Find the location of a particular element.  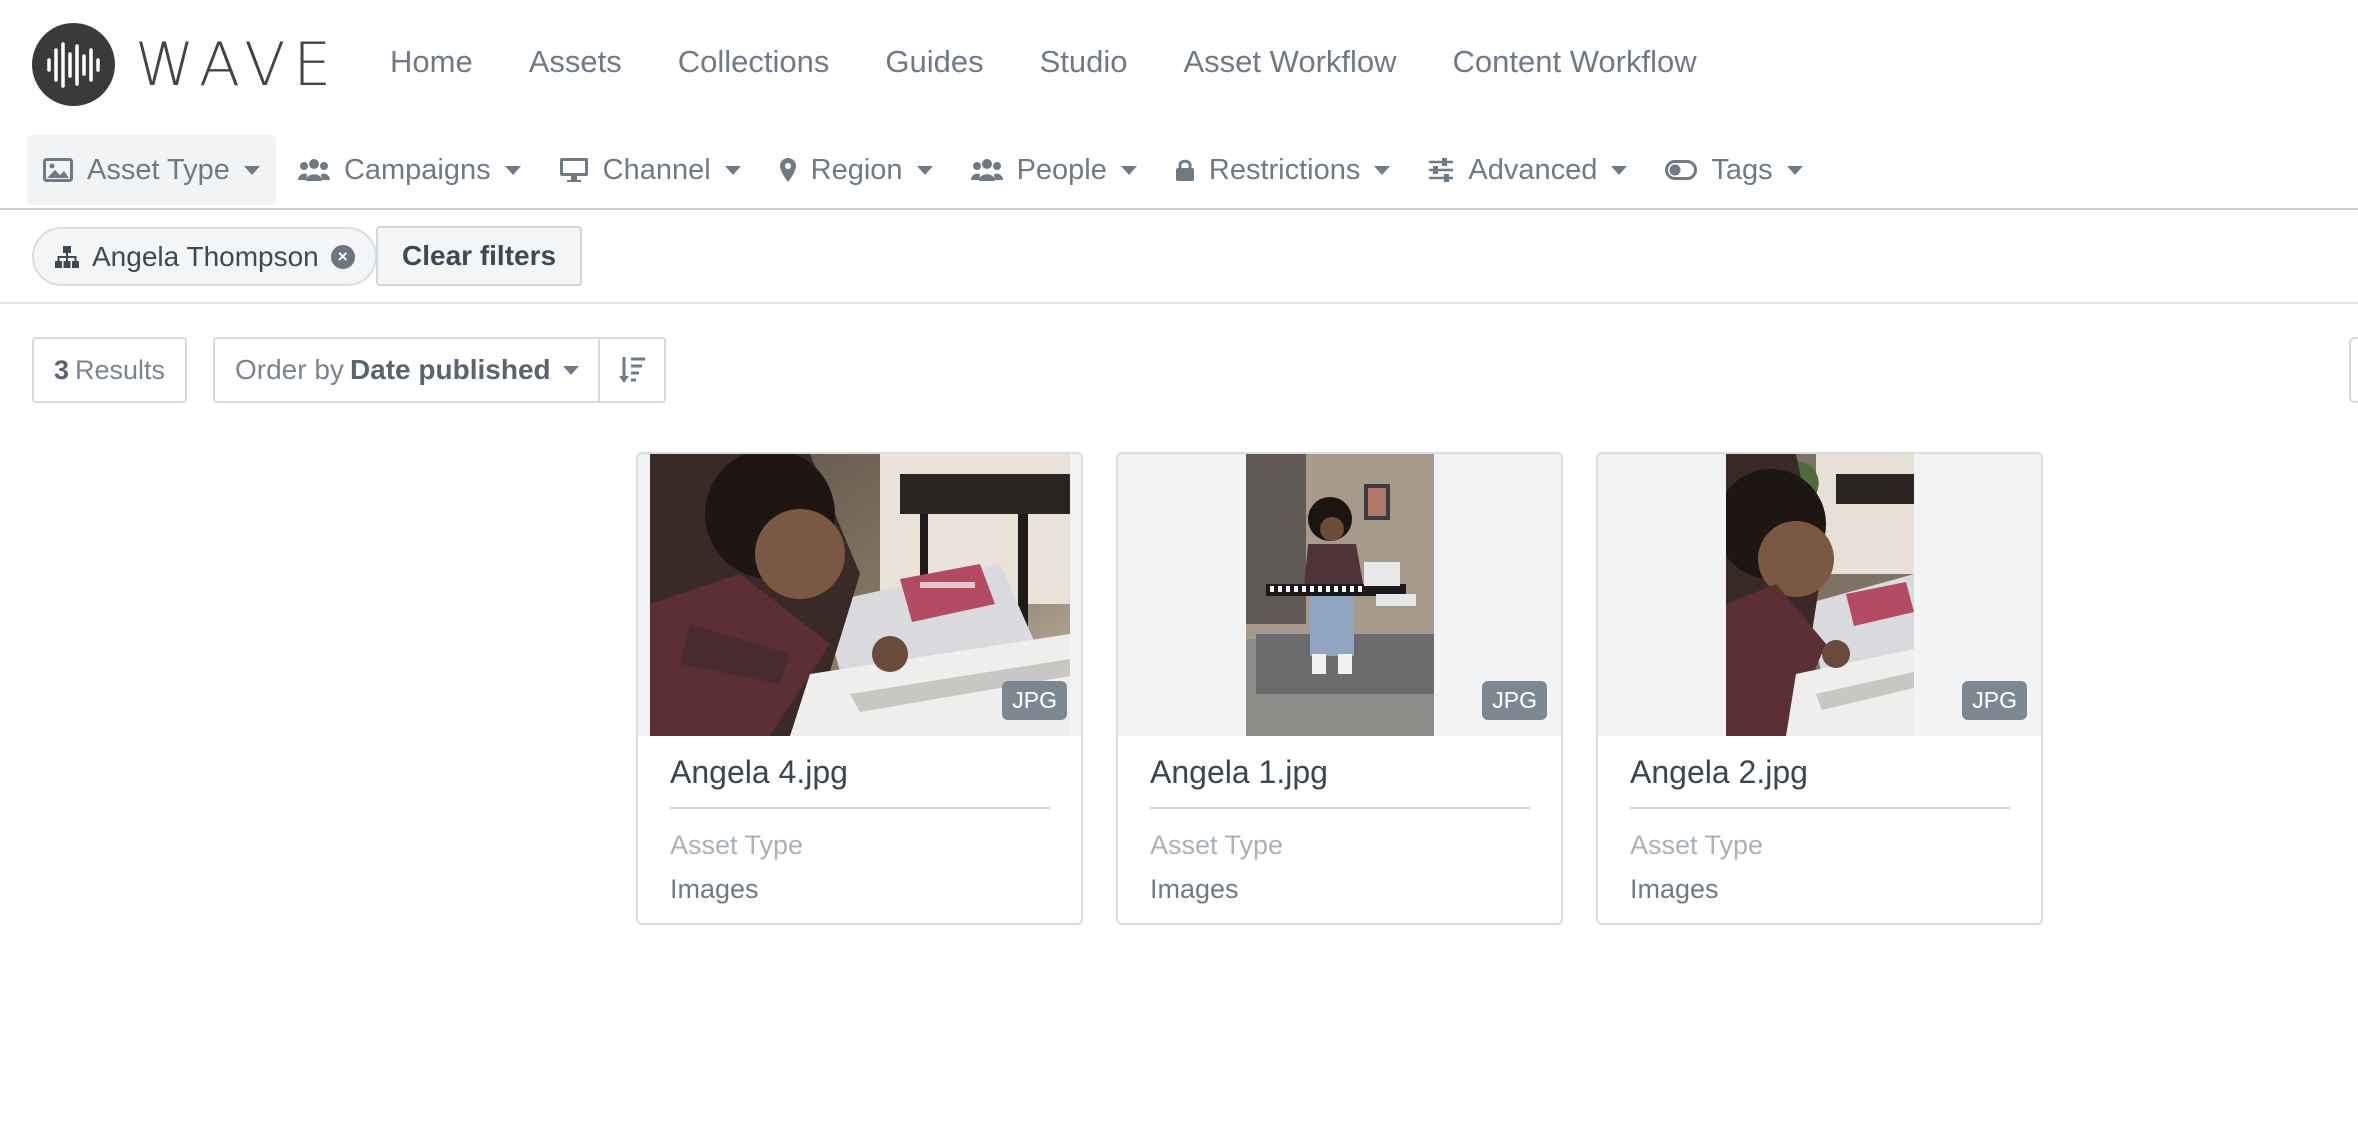

results-count: 3 Results is located at coordinates (110, 370).